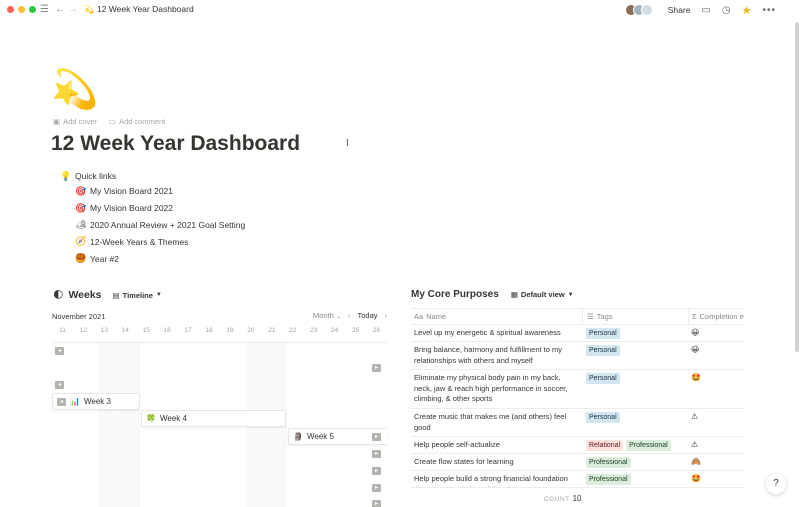 The width and height of the screenshot is (800, 507). I want to click on lightbulb-icon: 💡, so click(66, 176).